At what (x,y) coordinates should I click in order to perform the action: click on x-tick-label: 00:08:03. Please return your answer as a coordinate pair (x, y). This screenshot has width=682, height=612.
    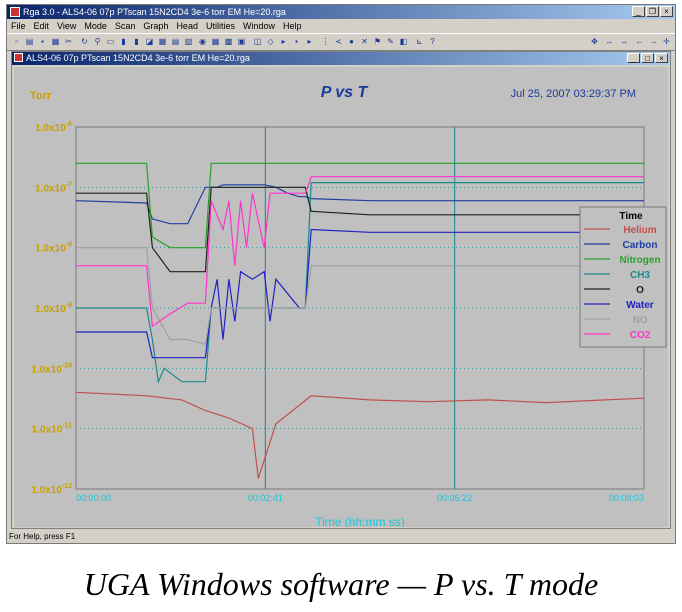
    Looking at the image, I should click on (626, 498).